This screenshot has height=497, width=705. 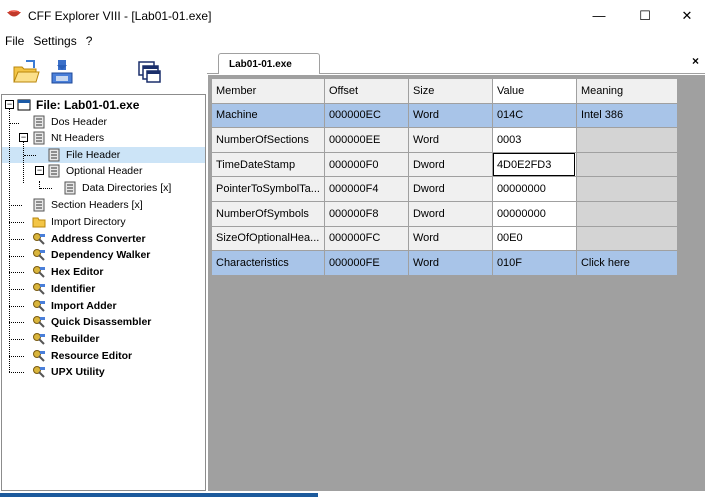 What do you see at coordinates (684, 15) in the screenshot?
I see `close-button: ✕` at bounding box center [684, 15].